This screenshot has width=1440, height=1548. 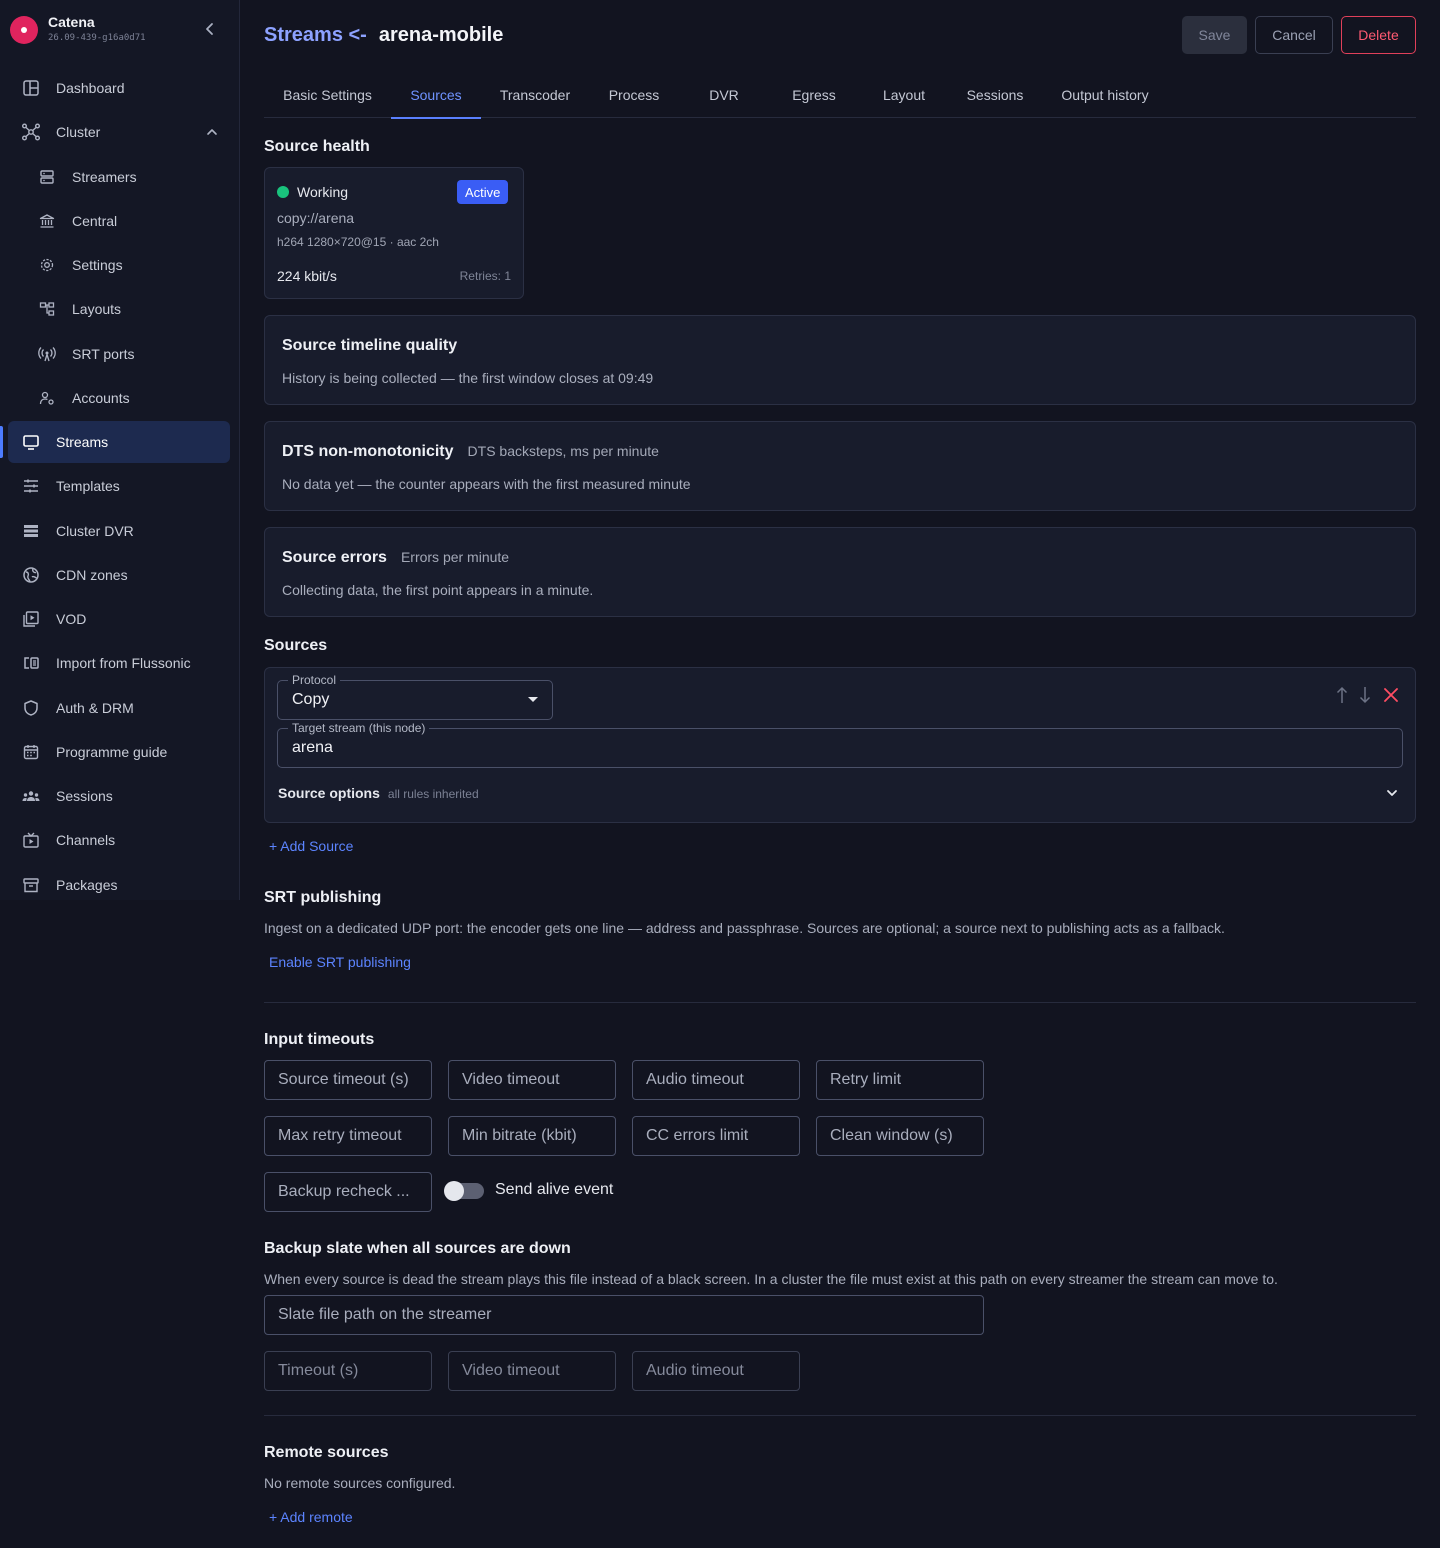 I want to click on brand-name: Catena, so click(x=71, y=22).